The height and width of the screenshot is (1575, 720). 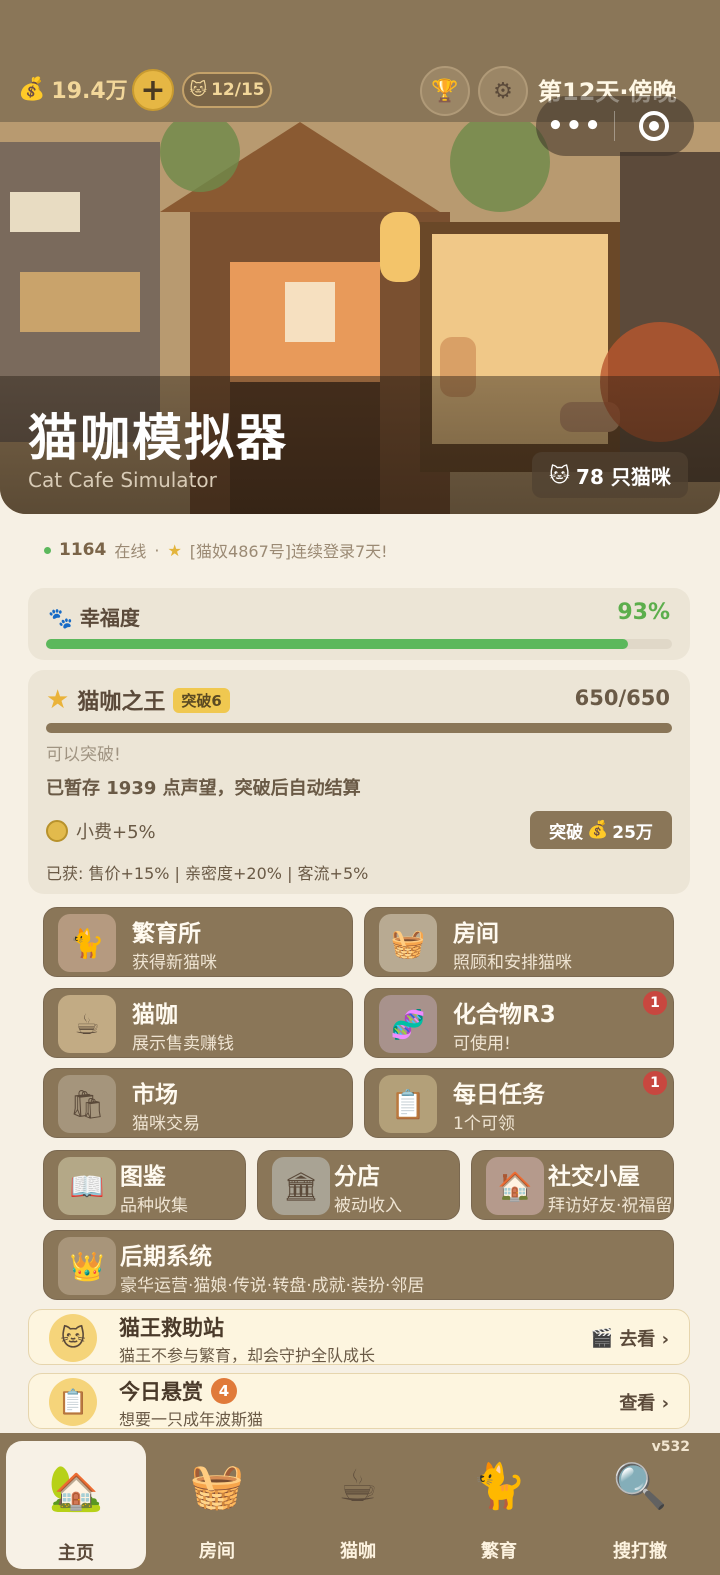 What do you see at coordinates (575, 126) in the screenshot?
I see `more-options-icon: •••` at bounding box center [575, 126].